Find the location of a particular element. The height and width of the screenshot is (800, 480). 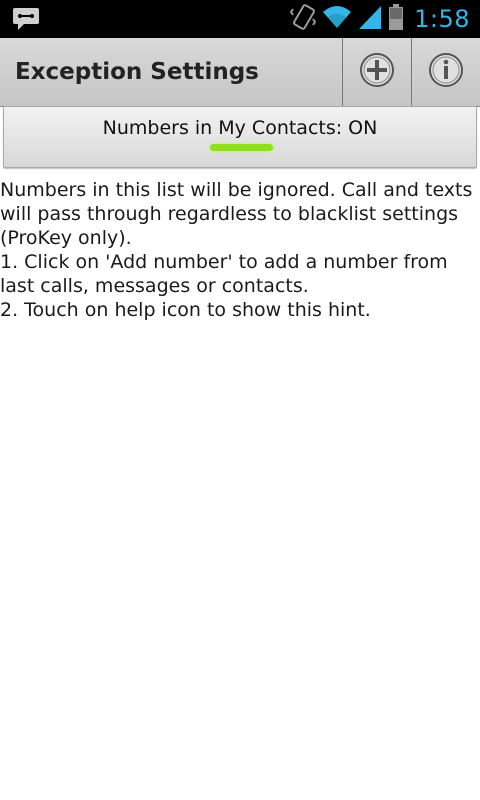

hint-line: 2. Touch on help icon to show this hint. is located at coordinates (185, 310).